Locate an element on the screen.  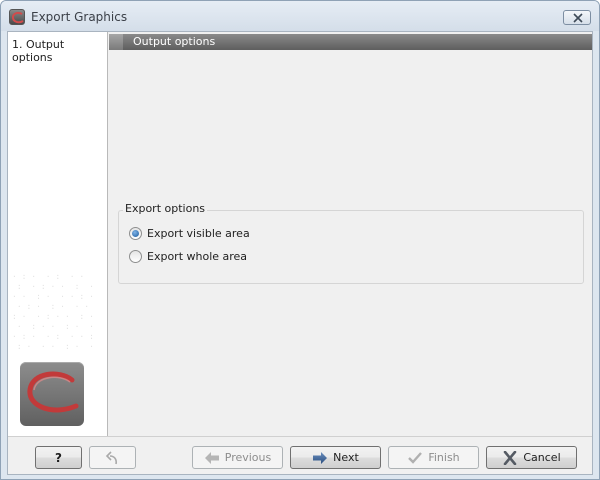
undo-arrow-icon is located at coordinates (111, 457).